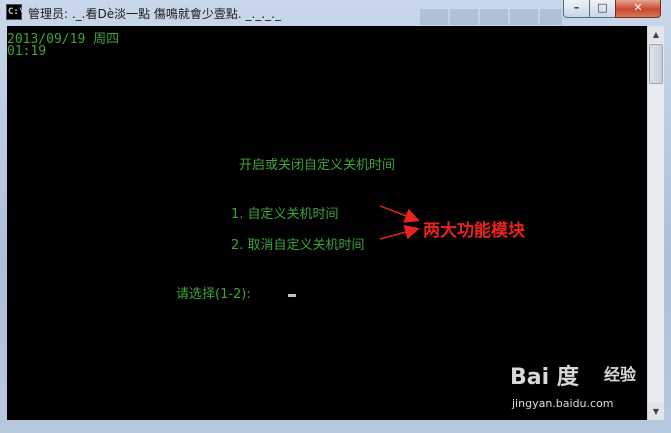 Image resolution: width=671 pixels, height=433 pixels. I want to click on baidu-jingyan-watermark: Bai 度 经验 jingyan.baidu.com, so click(585, 385).